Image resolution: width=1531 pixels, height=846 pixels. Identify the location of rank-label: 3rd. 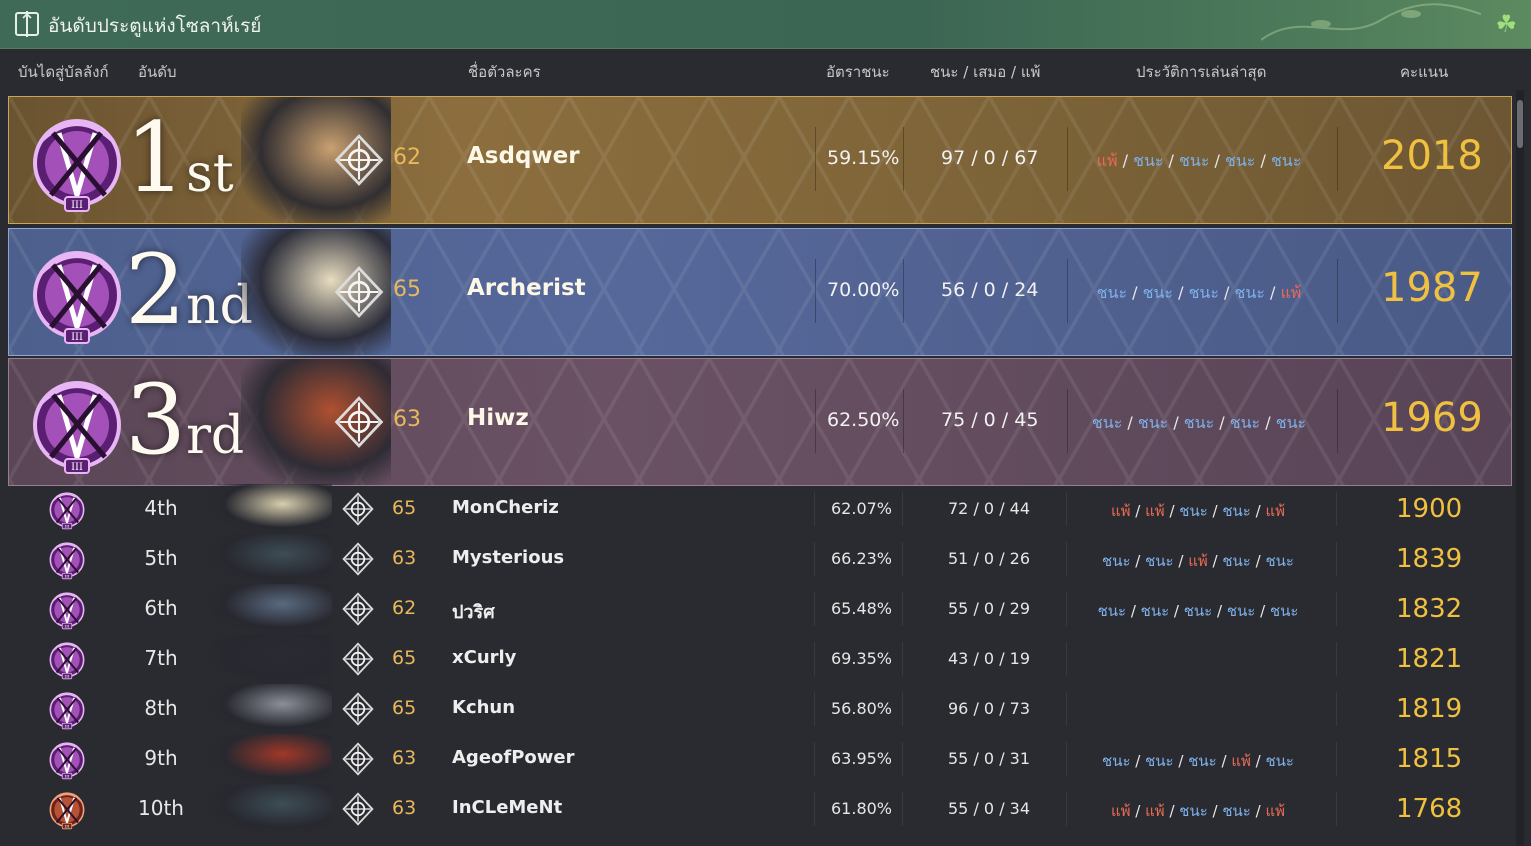
(184, 425).